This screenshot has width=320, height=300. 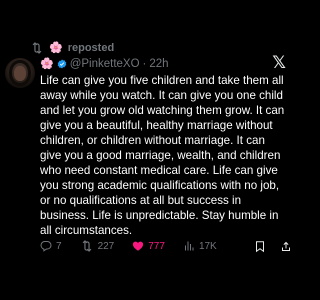 What do you see at coordinates (46, 246) in the screenshot?
I see `reply-icon` at bounding box center [46, 246].